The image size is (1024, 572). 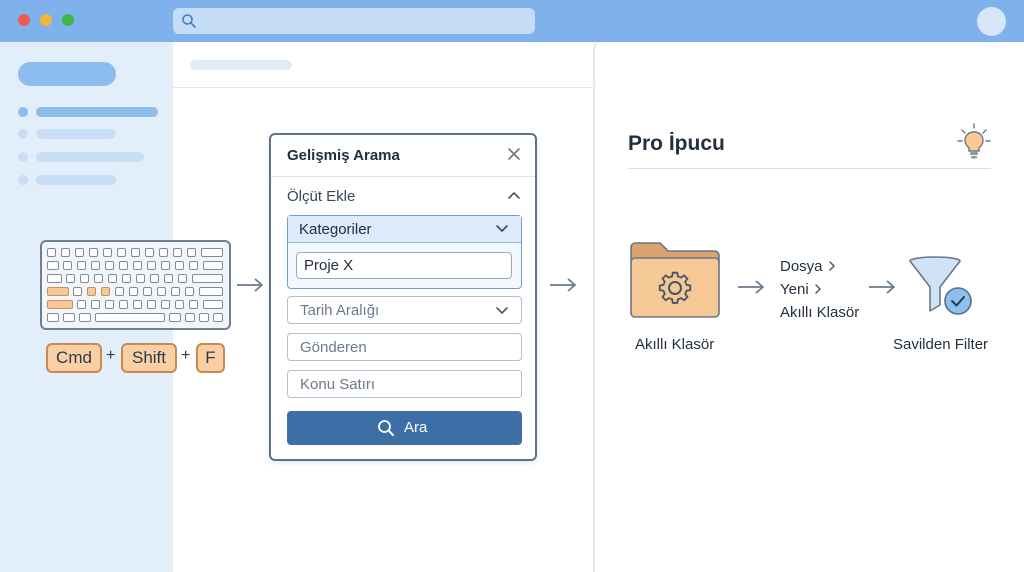 I want to click on shift-key-chip: Shift, so click(x=149, y=358).